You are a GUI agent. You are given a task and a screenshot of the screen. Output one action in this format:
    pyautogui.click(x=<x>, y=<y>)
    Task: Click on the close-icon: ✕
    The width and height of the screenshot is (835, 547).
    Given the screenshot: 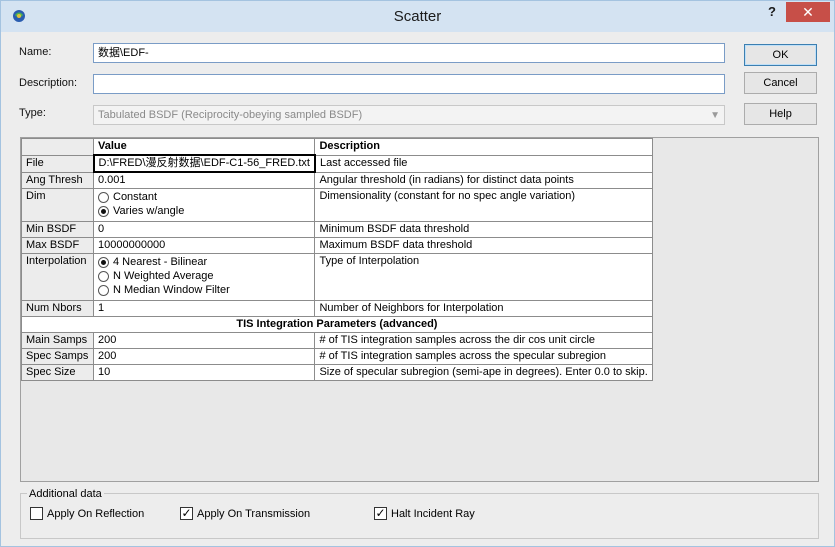 What is the action you would take?
    pyautogui.click(x=808, y=12)
    